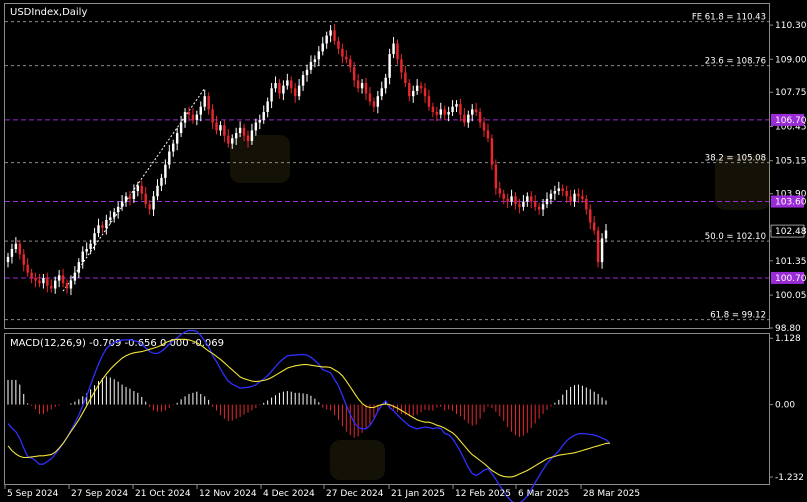 Image resolution: width=807 pixels, height=502 pixels. I want to click on date-tick-label: 27 Dec 2024, so click(355, 494).